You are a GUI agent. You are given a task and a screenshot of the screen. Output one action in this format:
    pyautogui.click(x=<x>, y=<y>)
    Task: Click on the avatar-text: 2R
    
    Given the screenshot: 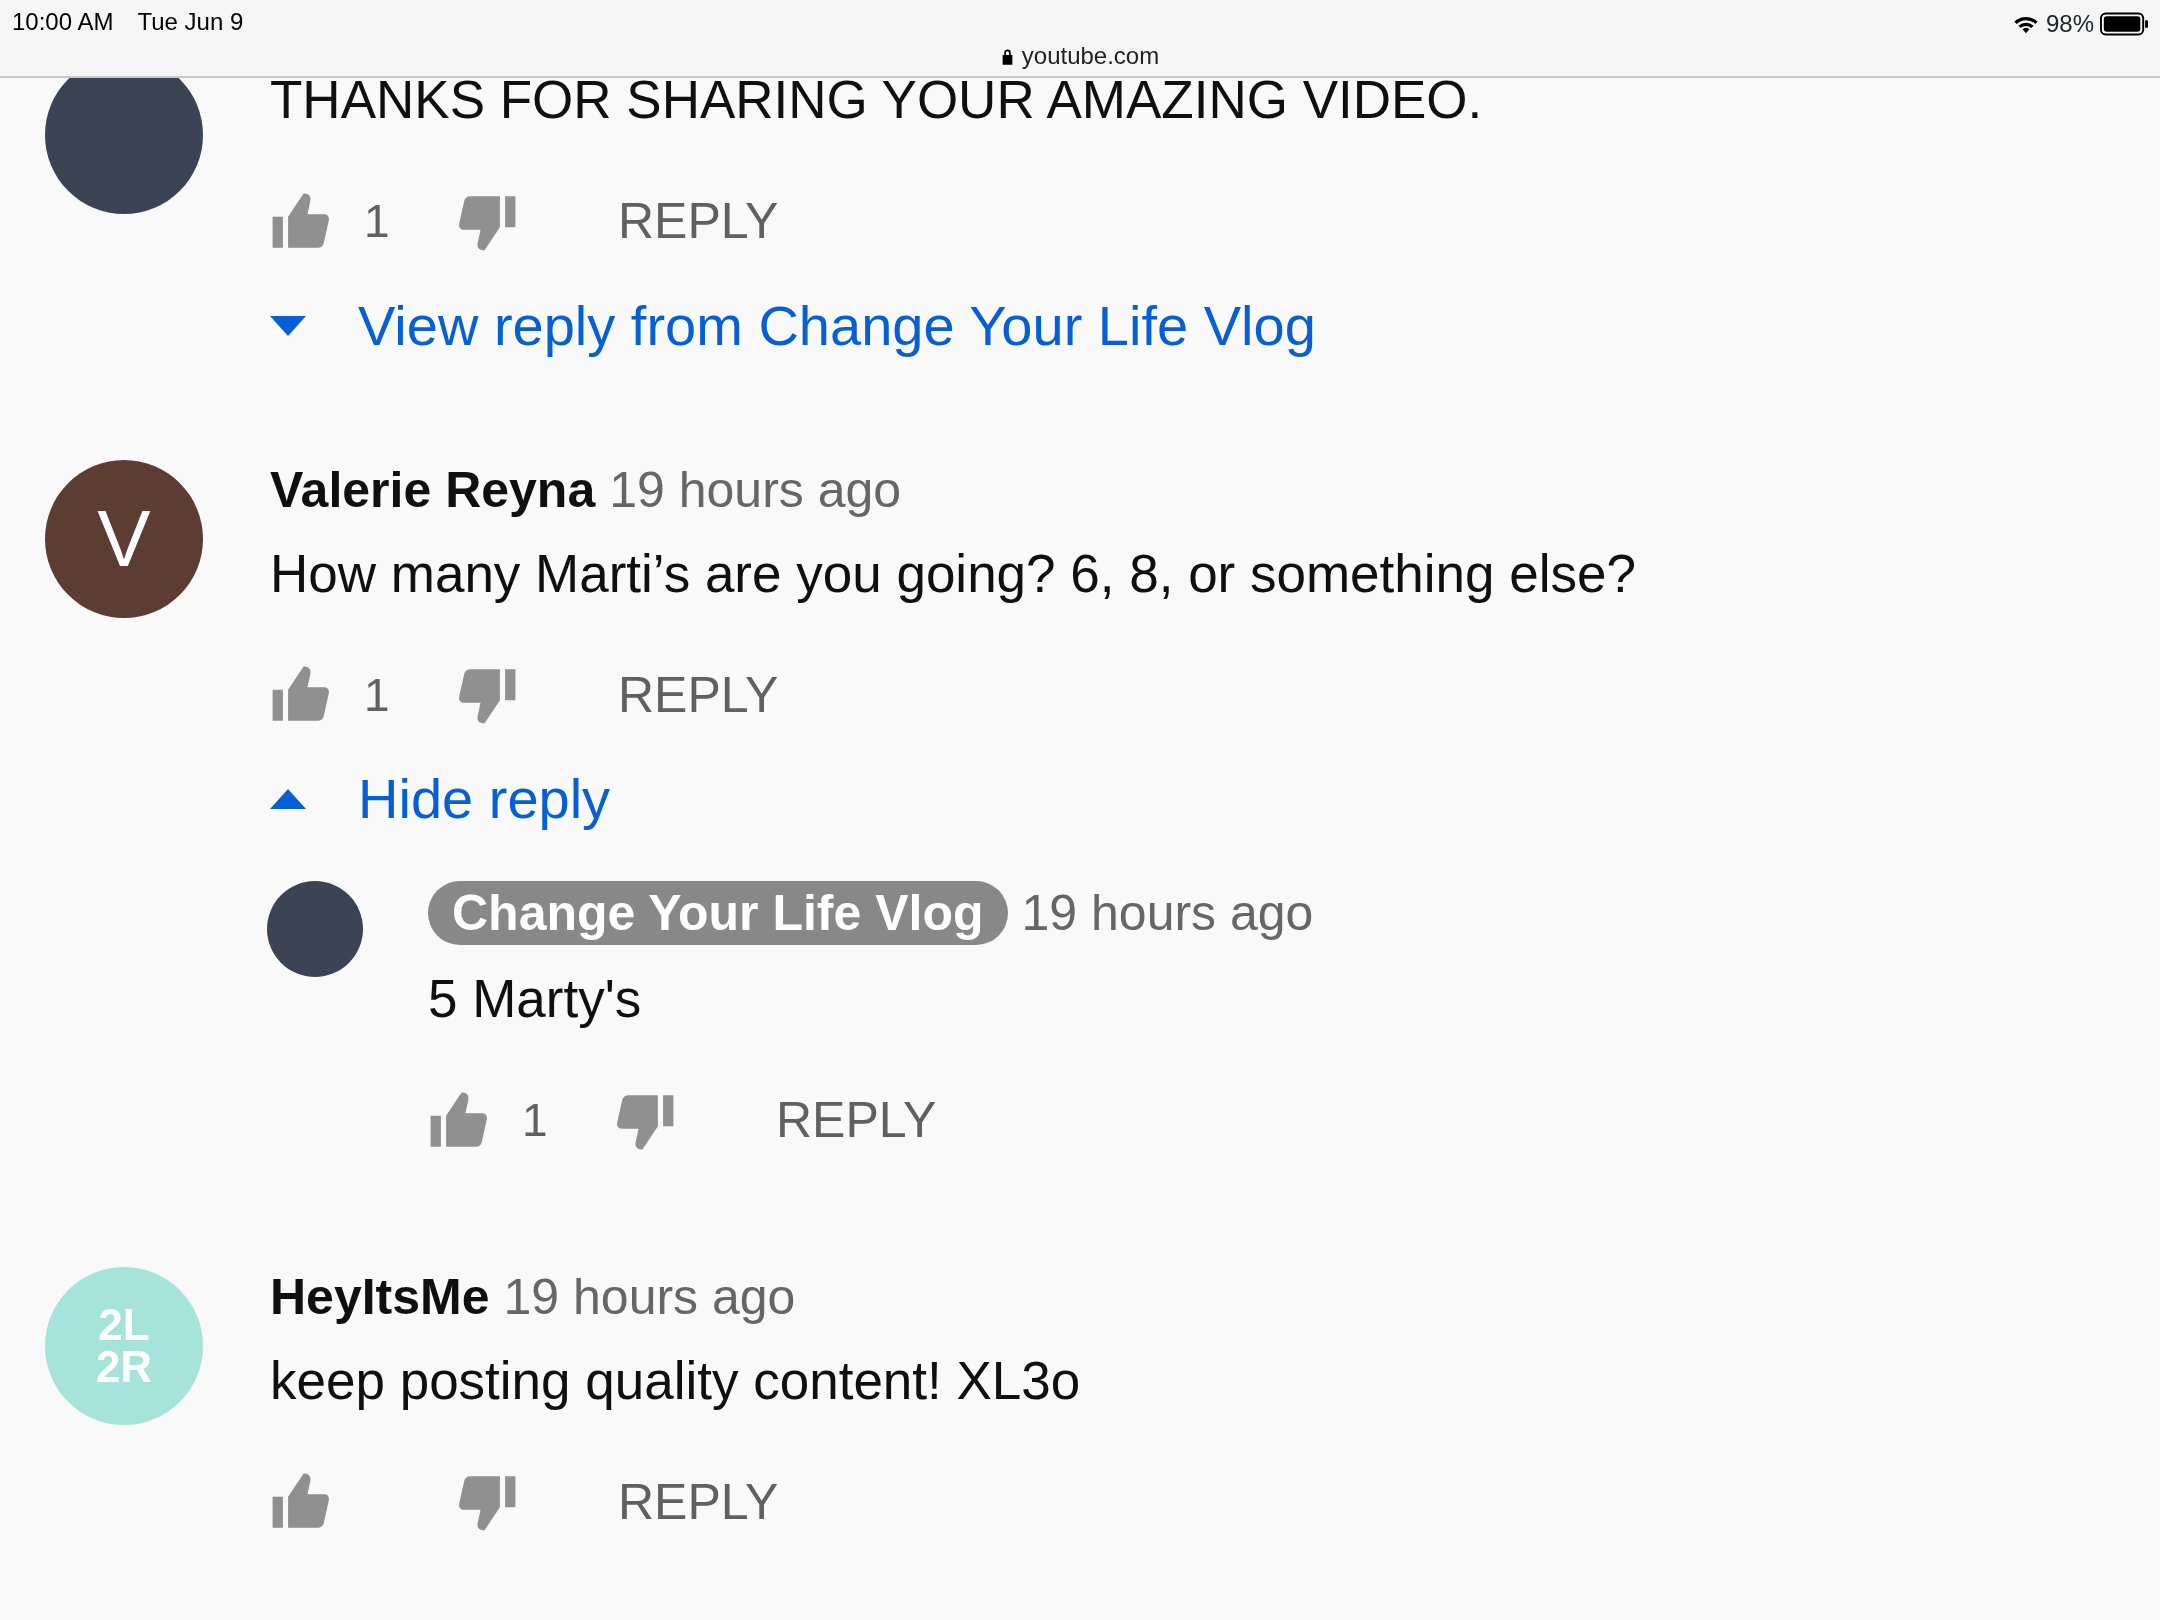 What is the action you would take?
    pyautogui.click(x=124, y=1366)
    